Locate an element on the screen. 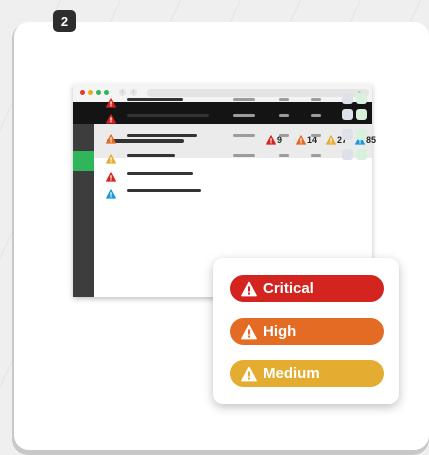 This screenshot has height=455, width=429. sidebar-active-item is located at coordinates (83, 161).